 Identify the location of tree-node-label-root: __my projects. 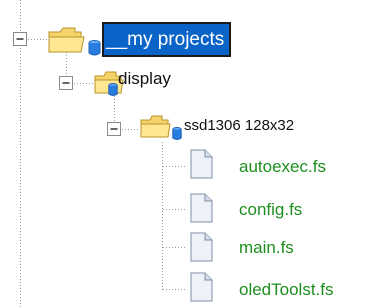
(166, 39).